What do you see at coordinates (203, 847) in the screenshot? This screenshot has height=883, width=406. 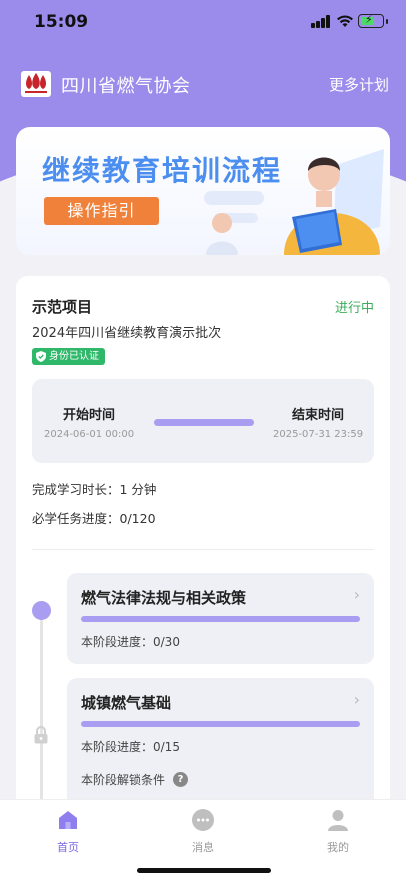 I see `tab-messages-label: 消息` at bounding box center [203, 847].